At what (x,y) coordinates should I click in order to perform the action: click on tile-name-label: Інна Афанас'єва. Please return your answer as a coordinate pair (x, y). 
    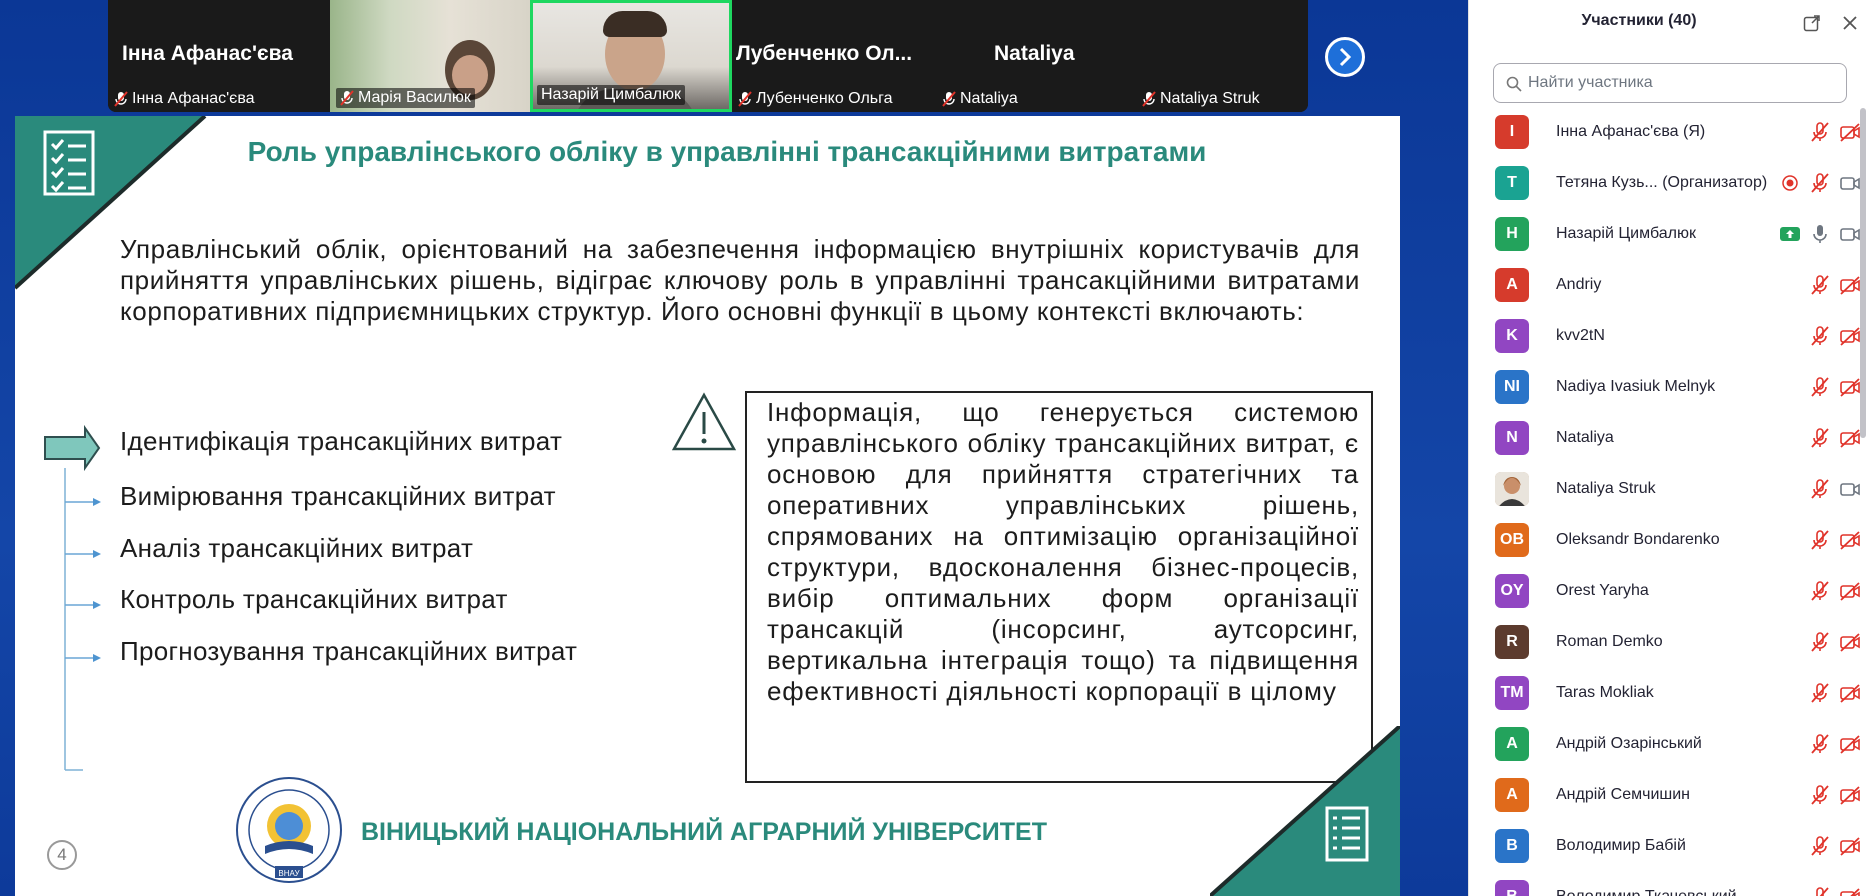
    Looking at the image, I should click on (184, 99).